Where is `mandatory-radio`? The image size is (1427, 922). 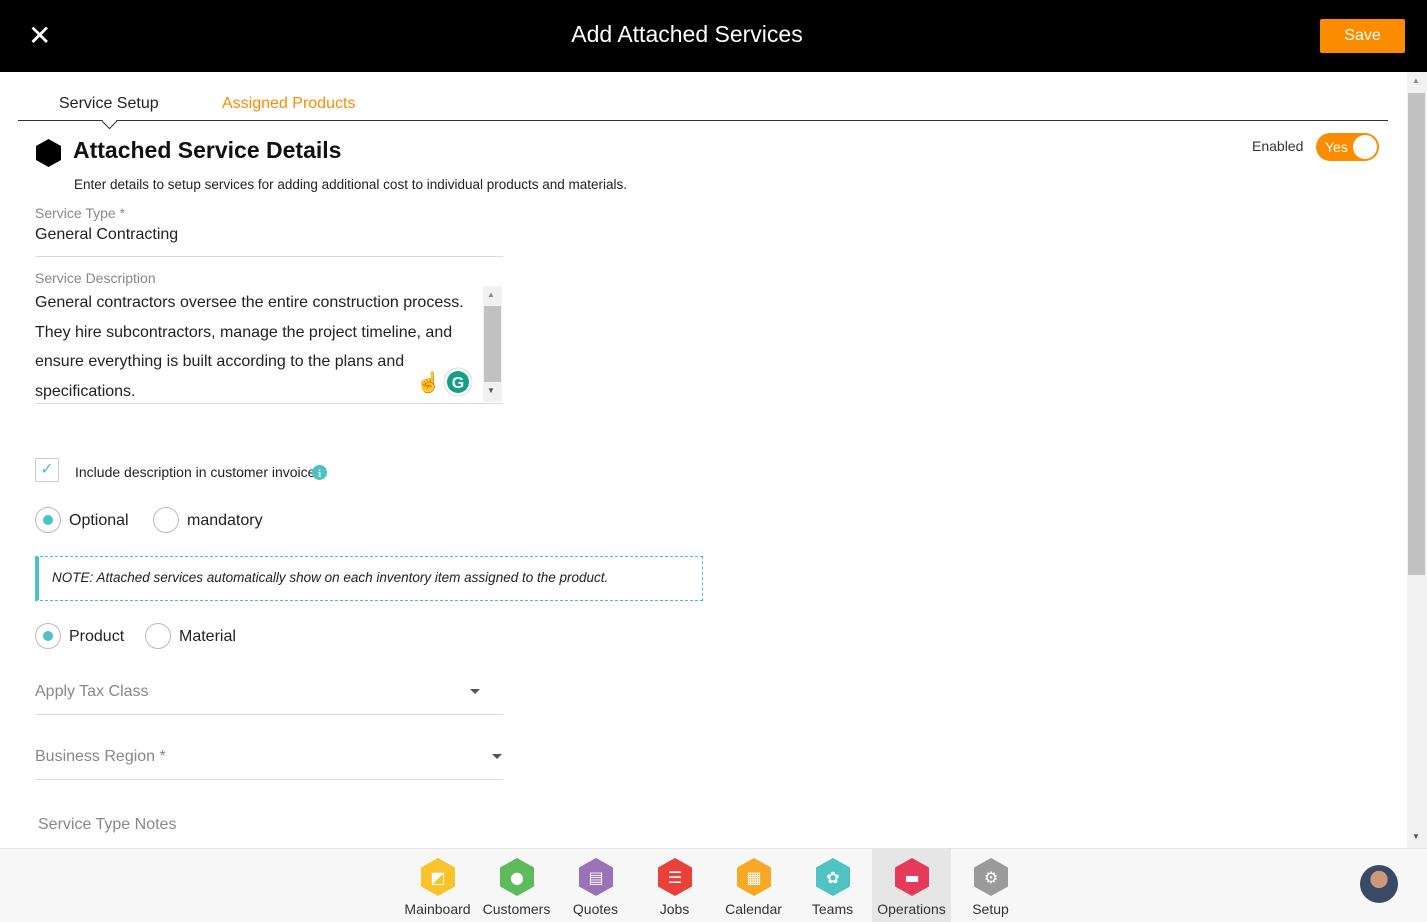
mandatory-radio is located at coordinates (166, 520).